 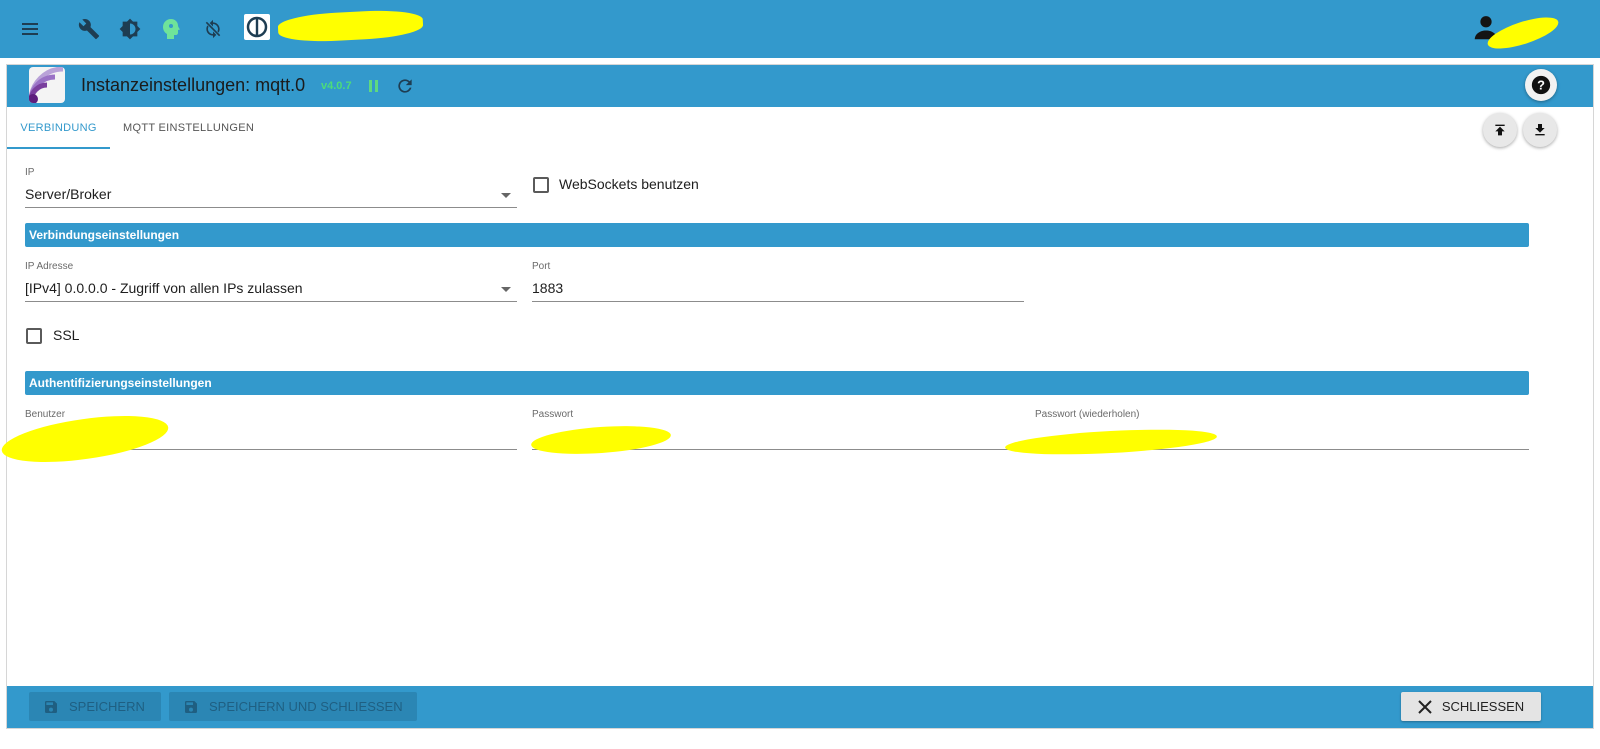 I want to click on close-button-label: SCHLIESSEN, so click(x=1483, y=706).